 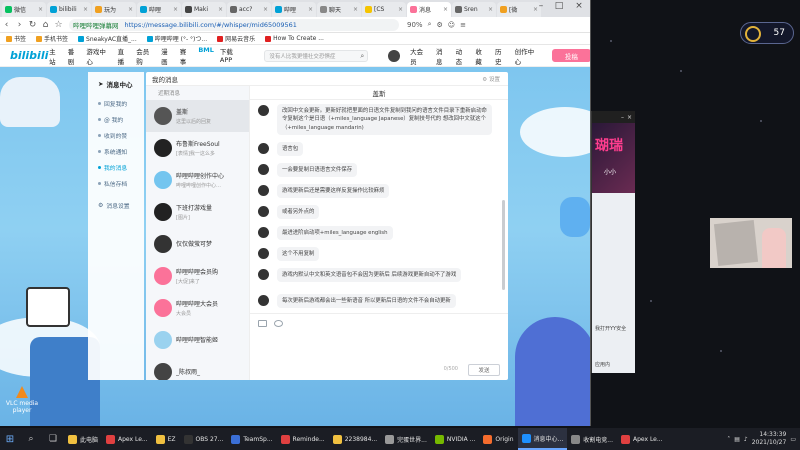 What do you see at coordinates (394, 55) in the screenshot?
I see `avatar` at bounding box center [394, 55].